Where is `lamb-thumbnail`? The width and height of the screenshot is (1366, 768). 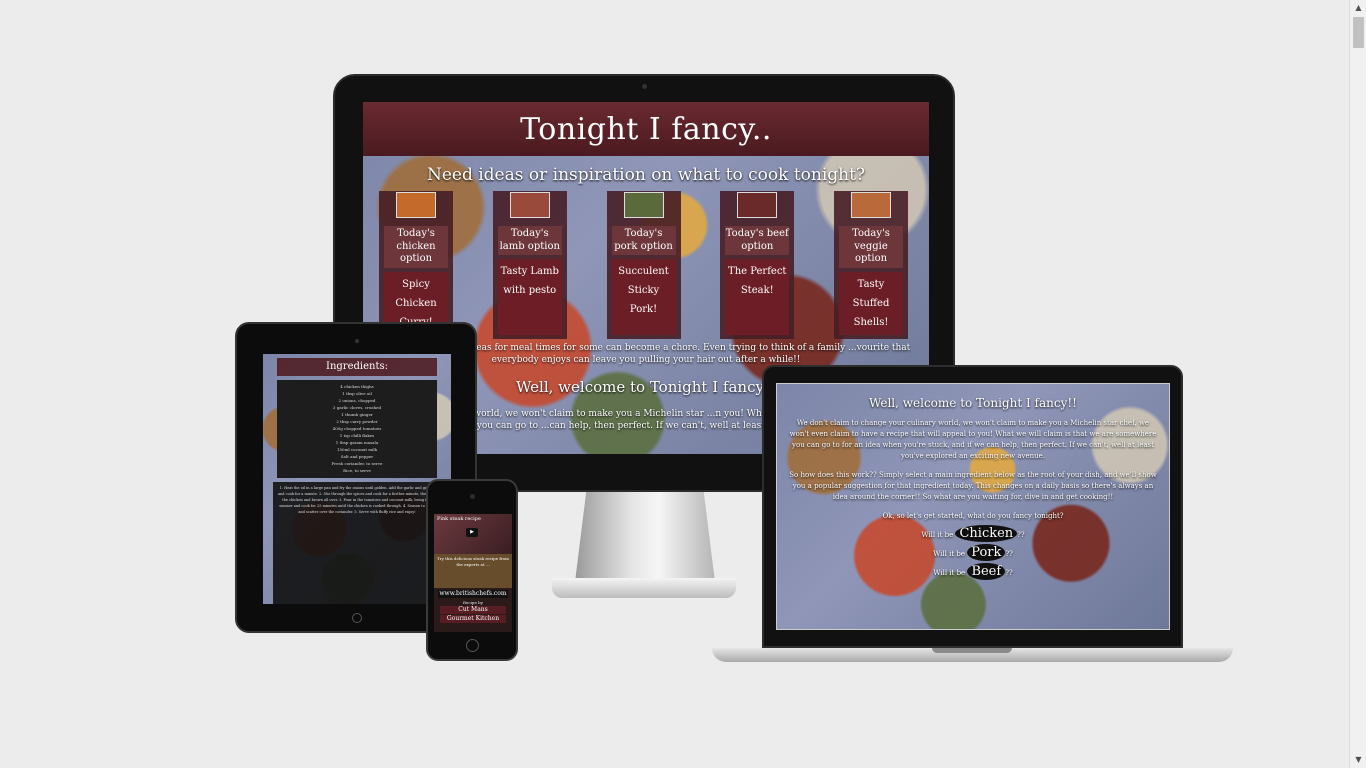
lamb-thumbnail is located at coordinates (529, 205).